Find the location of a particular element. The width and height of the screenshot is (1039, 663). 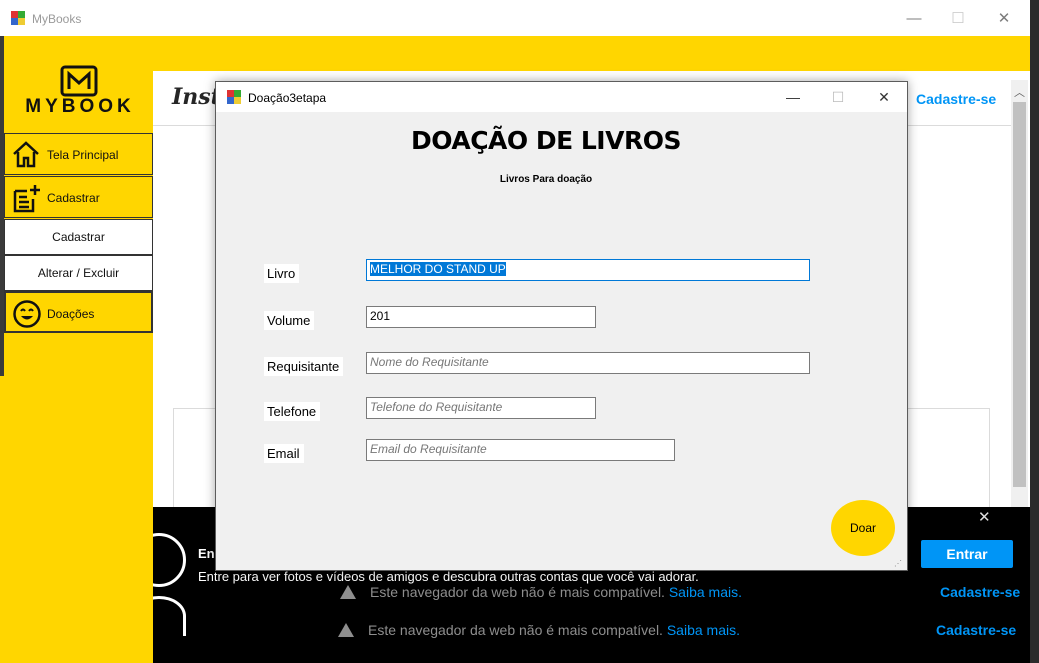

volume-label: Volume is located at coordinates (289, 320).